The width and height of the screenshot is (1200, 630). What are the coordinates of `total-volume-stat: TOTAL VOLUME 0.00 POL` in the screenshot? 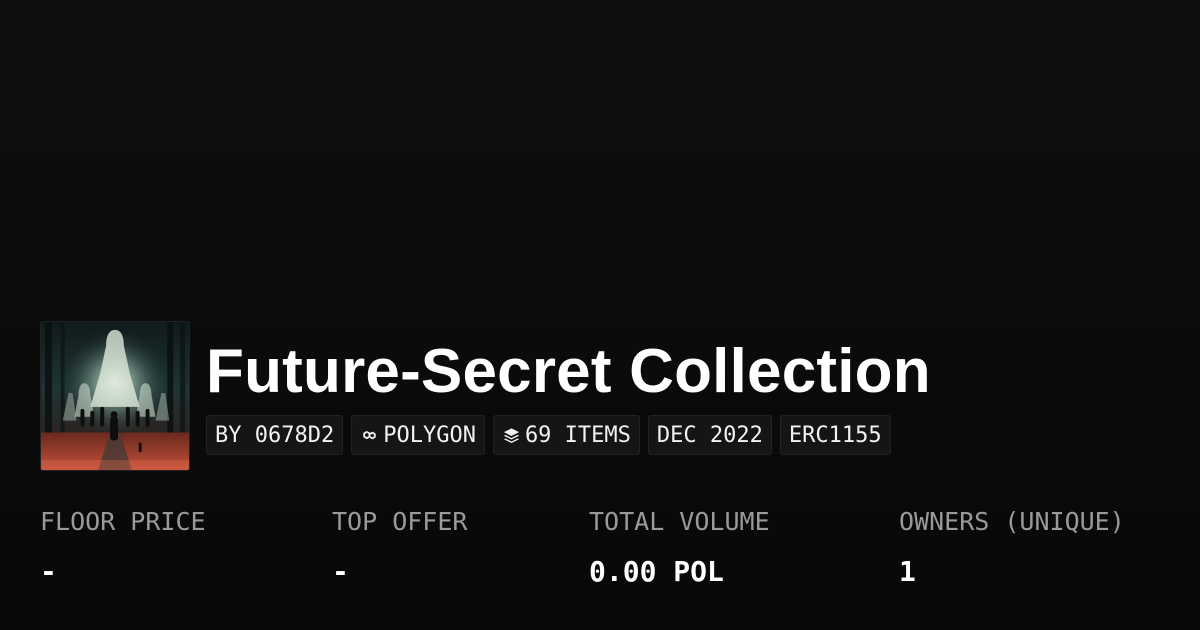 It's located at (679, 547).